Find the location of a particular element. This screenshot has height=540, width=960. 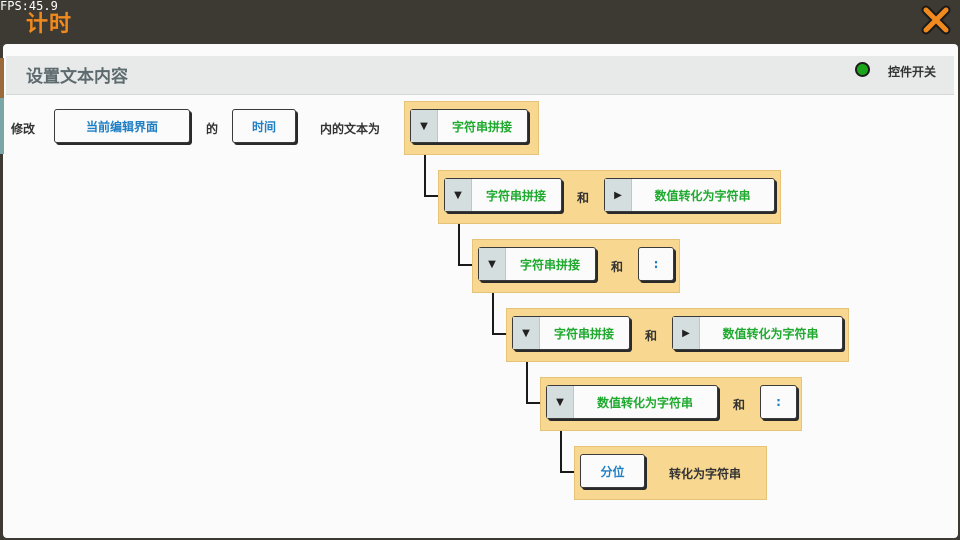

ui-select-button: 当前编辑界面 is located at coordinates (122, 126).